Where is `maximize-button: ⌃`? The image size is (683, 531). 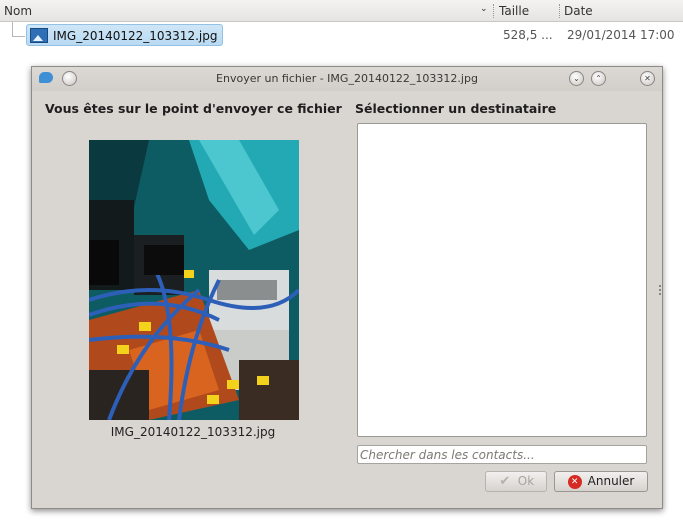
maximize-button: ⌃ is located at coordinates (598, 78).